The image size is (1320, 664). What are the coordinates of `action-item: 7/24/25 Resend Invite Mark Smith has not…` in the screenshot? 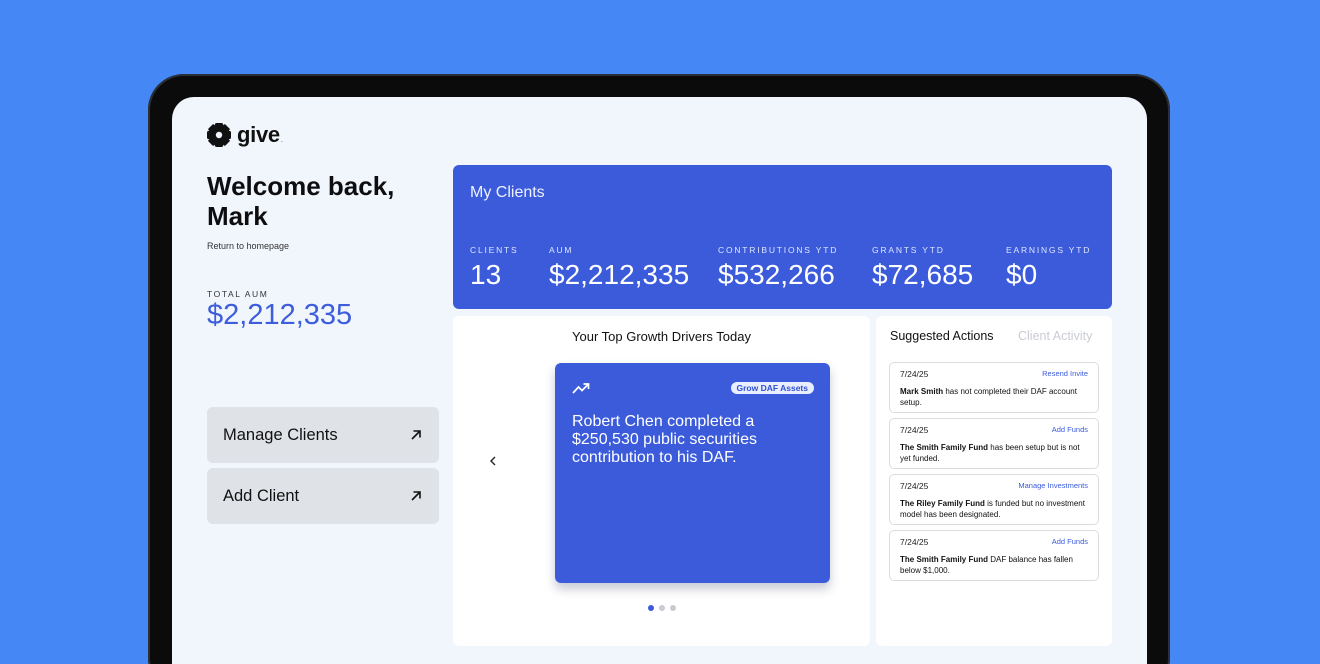 It's located at (994, 387).